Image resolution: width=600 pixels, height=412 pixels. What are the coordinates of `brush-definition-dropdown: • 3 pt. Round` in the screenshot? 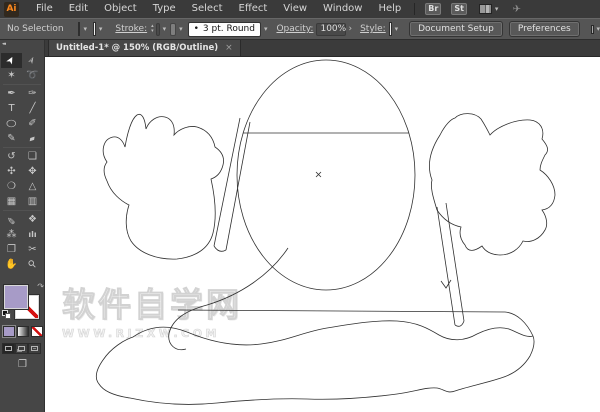 It's located at (224, 29).